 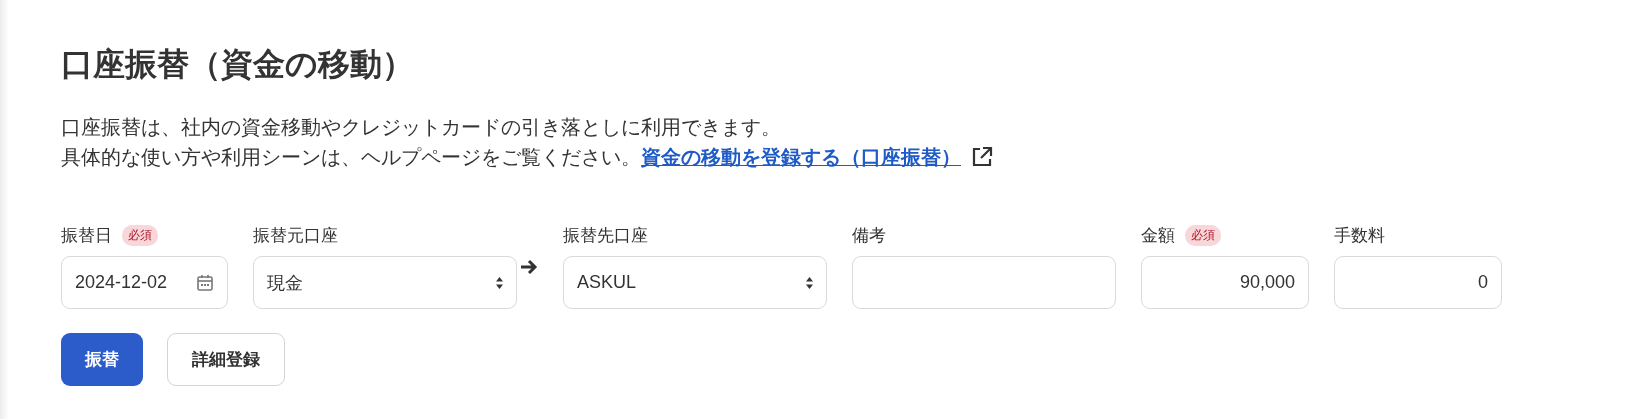 I want to click on field-label: 備考, so click(x=869, y=235).